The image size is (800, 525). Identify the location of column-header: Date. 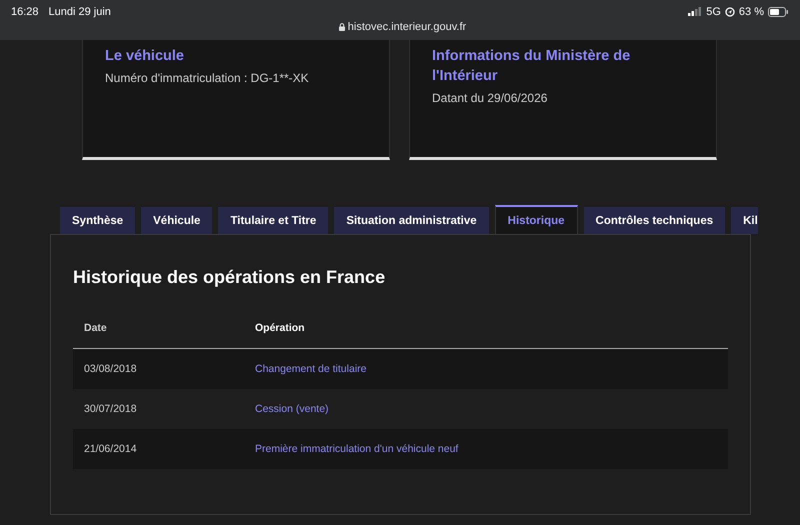
(95, 328).